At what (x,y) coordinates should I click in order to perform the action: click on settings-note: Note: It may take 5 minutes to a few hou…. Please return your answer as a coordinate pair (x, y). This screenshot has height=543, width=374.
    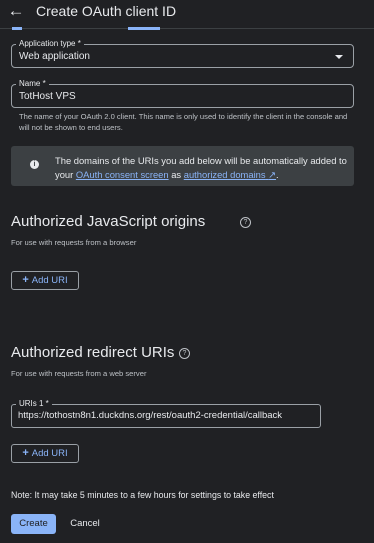
    Looking at the image, I should click on (142, 495).